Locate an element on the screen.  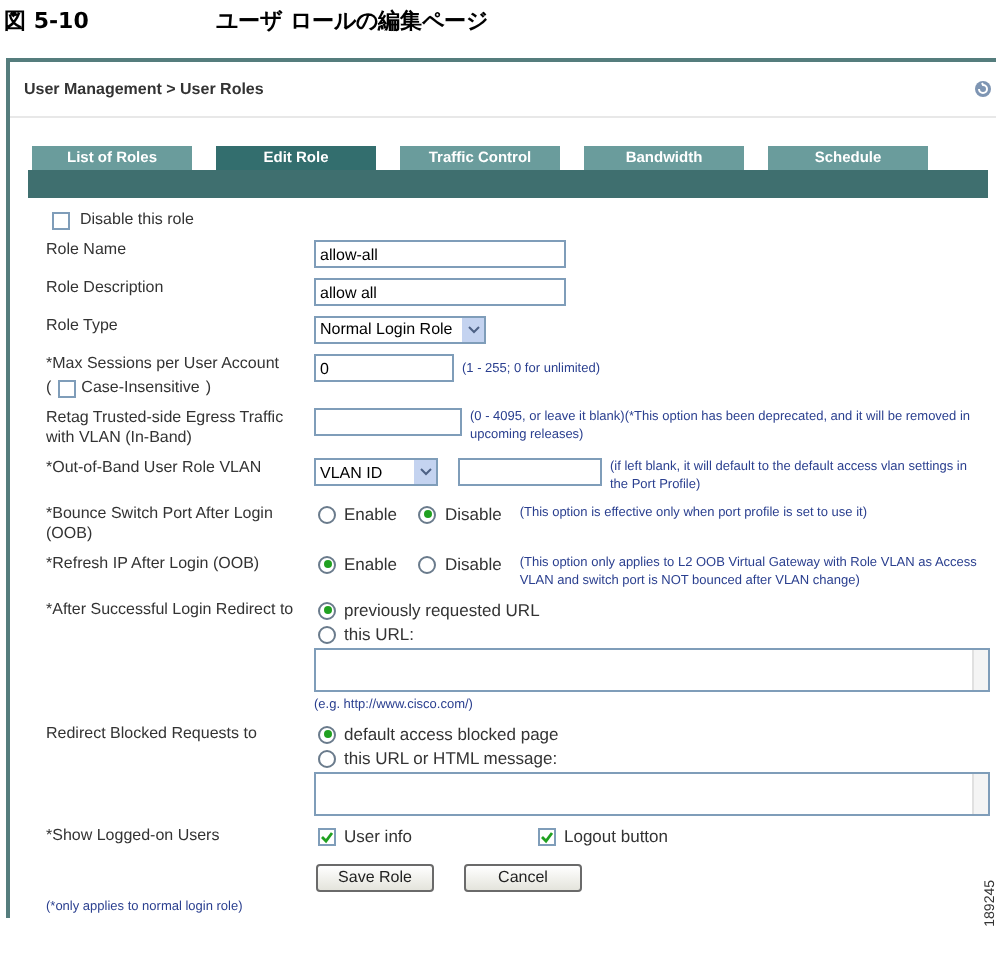
checkbox-label: User info is located at coordinates (378, 836).